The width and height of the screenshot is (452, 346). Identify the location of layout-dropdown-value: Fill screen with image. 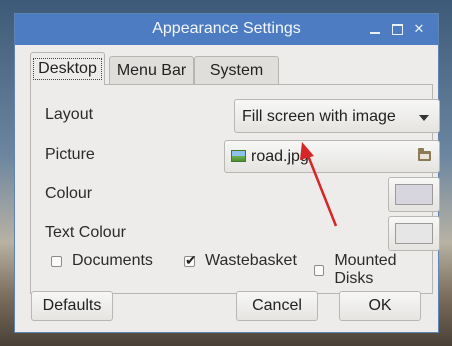
(319, 116).